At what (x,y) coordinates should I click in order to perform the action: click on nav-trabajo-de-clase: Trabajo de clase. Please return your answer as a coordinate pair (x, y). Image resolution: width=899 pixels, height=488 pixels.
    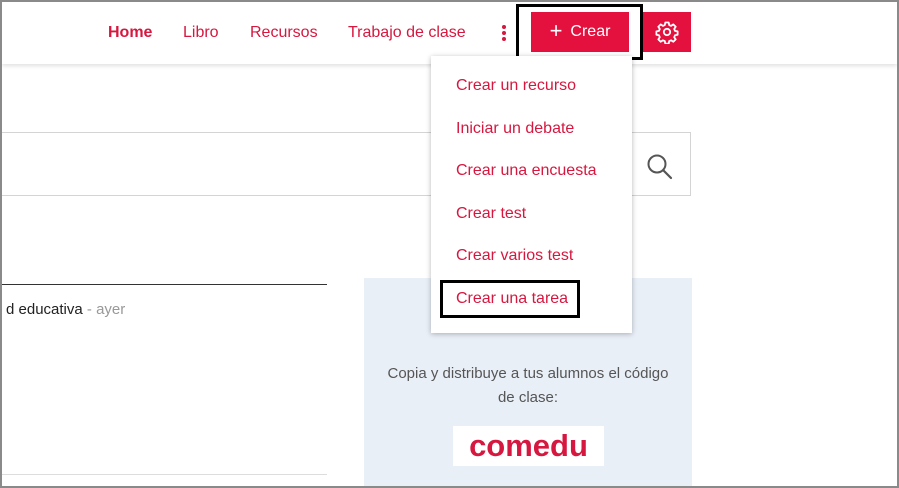
    Looking at the image, I should click on (407, 33).